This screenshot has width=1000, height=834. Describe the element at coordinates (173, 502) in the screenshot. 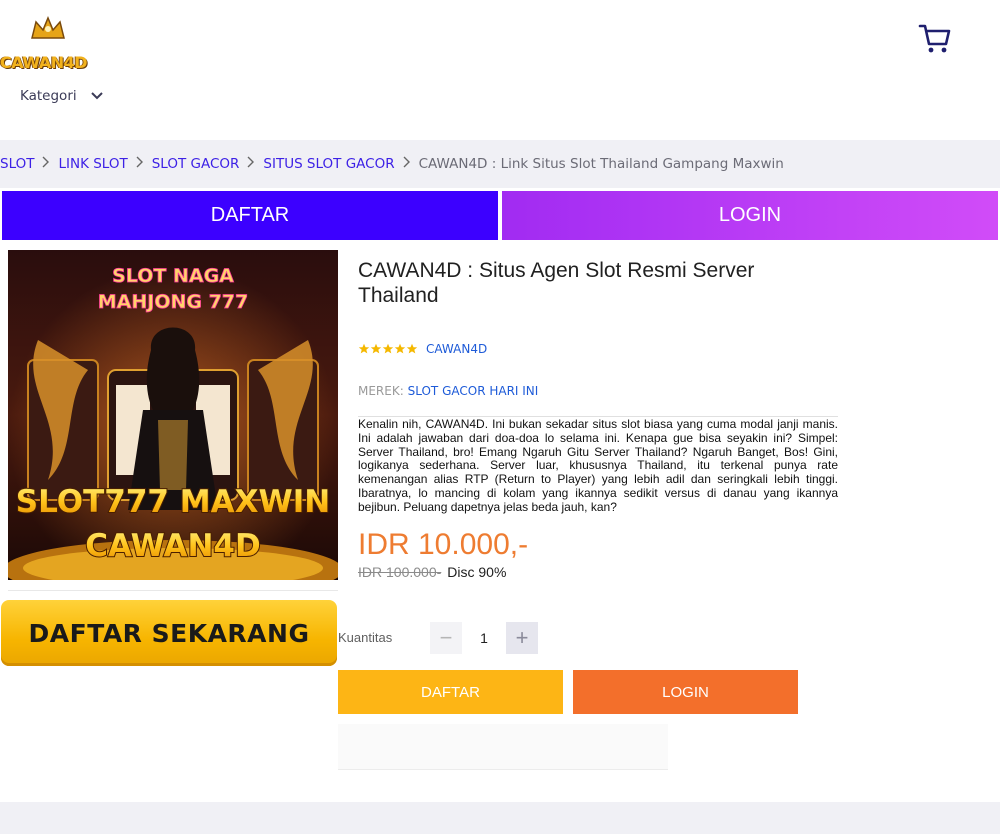

I see `image-caption-1: SLOT777 MAXWIN` at that location.